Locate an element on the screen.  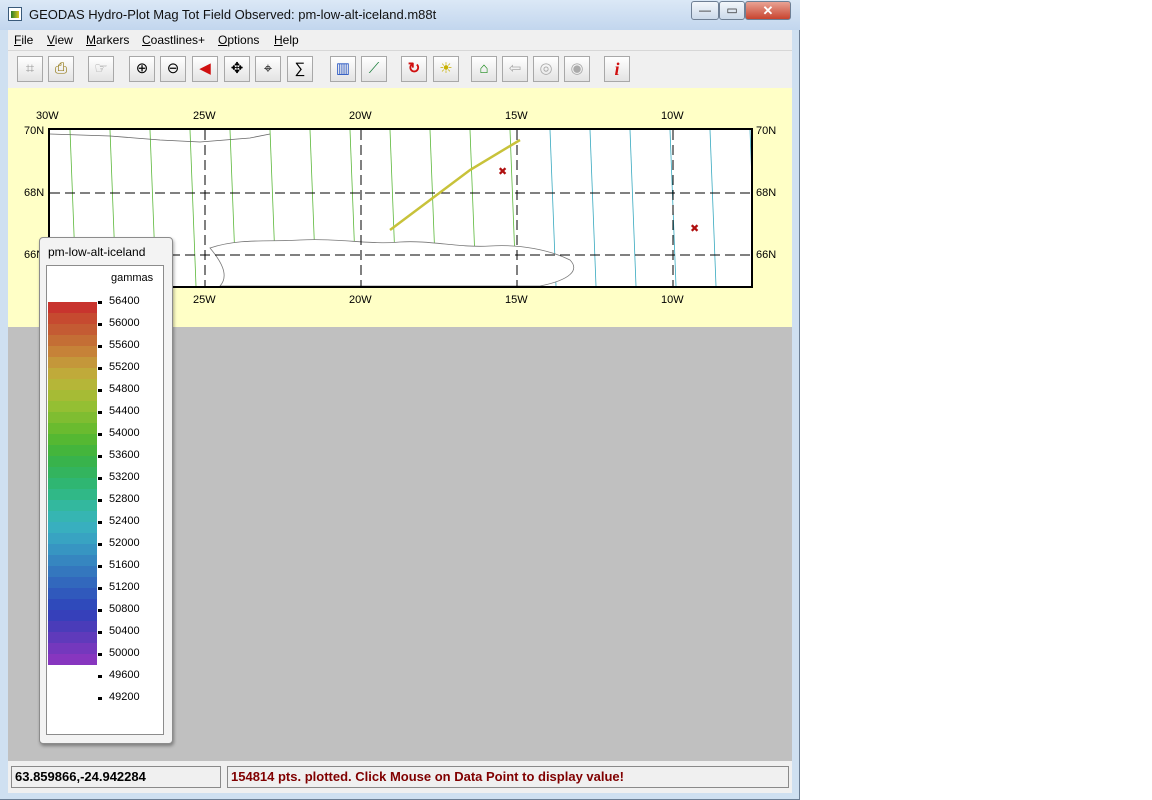
gps-button: ◎ is located at coordinates (546, 69).